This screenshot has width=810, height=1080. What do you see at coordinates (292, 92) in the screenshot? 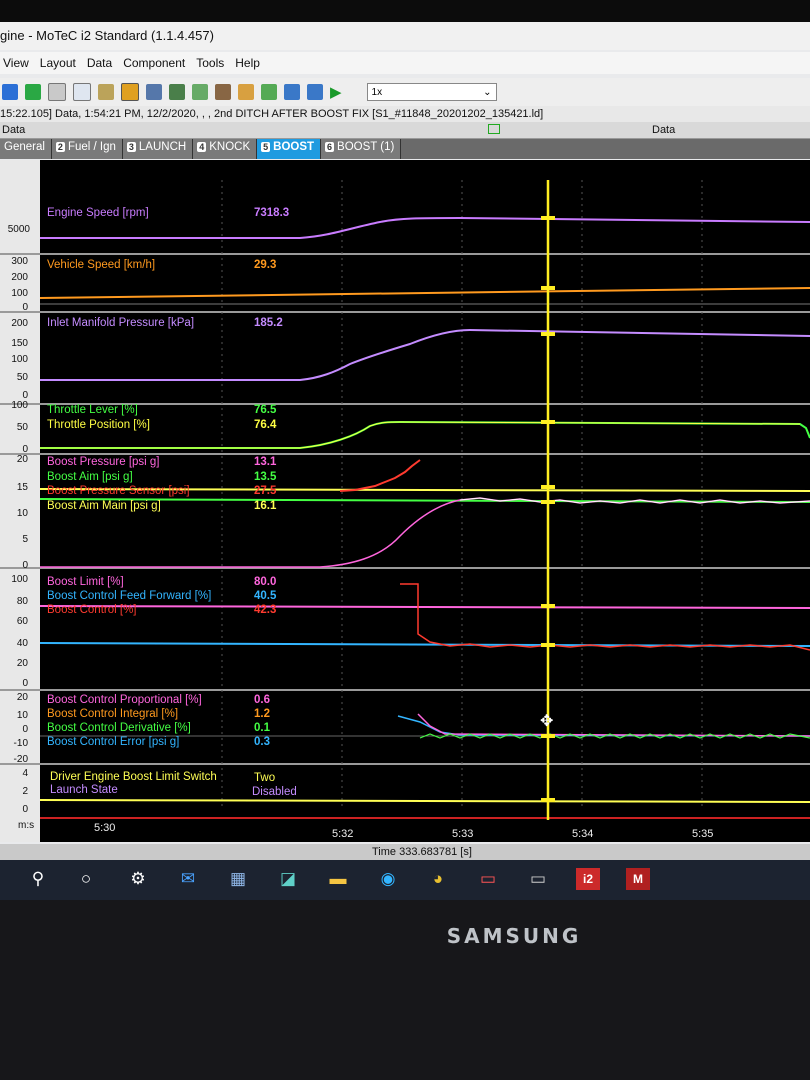
I see `back-icon` at bounding box center [292, 92].